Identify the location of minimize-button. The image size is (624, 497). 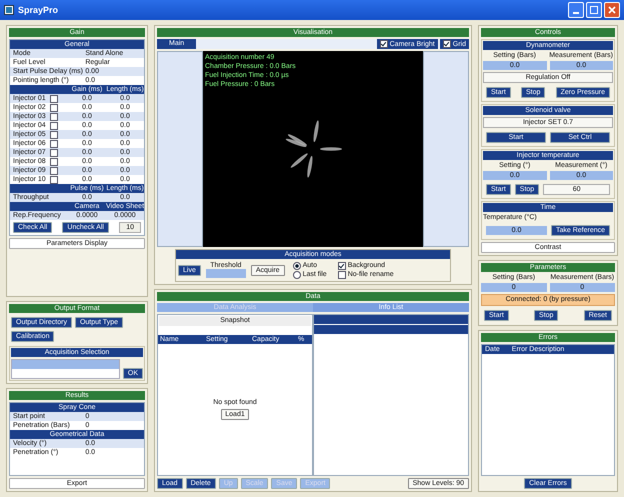
(576, 10).